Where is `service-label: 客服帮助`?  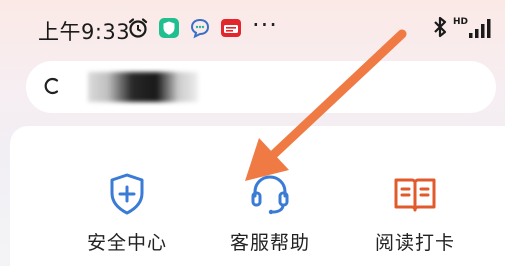
service-label: 客服帮助 is located at coordinates (269, 243).